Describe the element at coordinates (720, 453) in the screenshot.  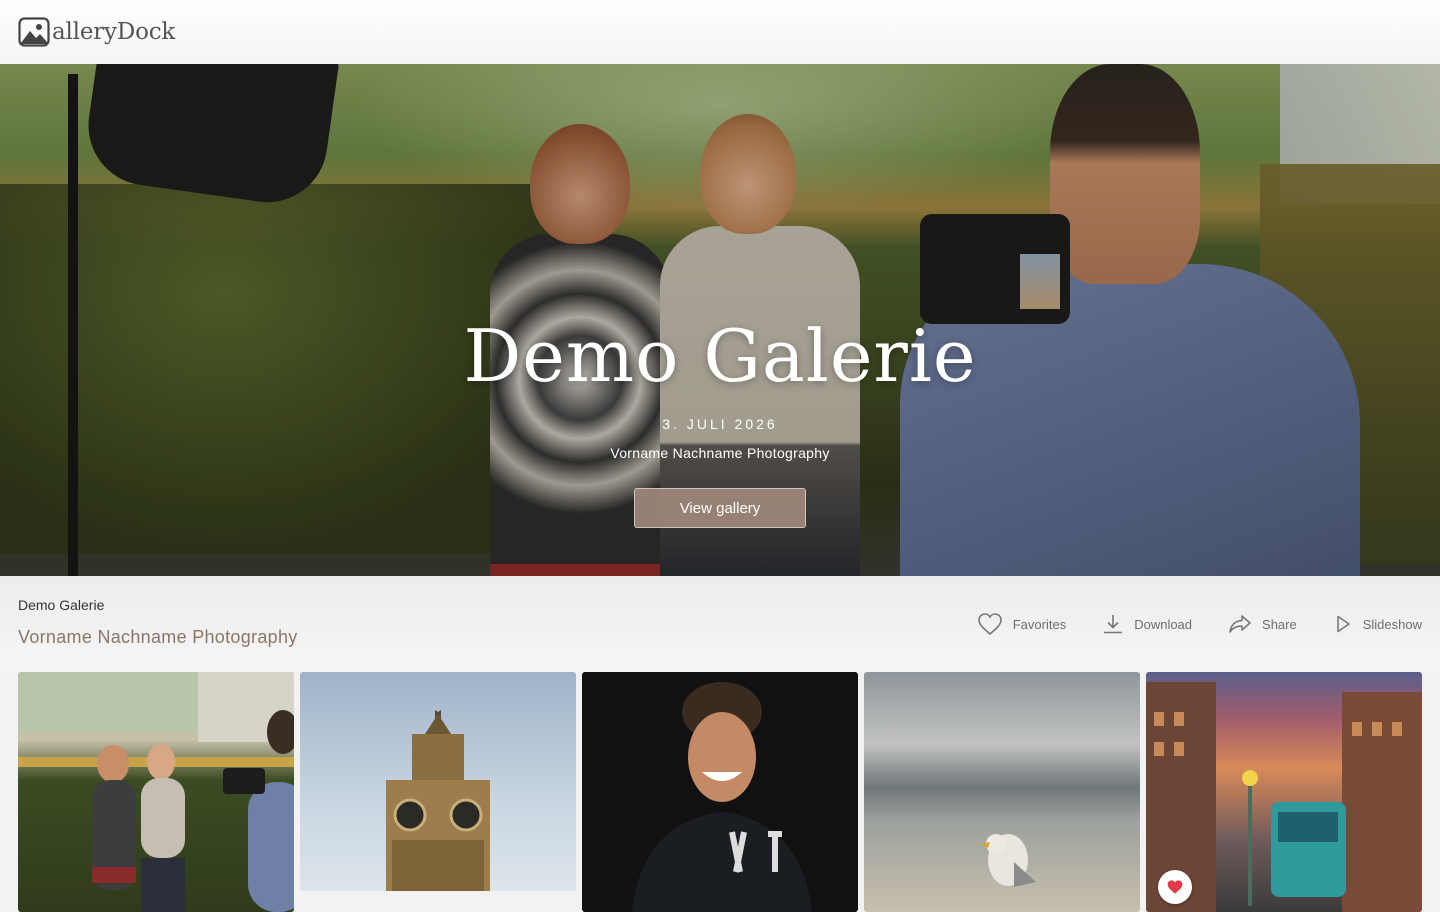
I see `hero-subtitle: Vorname Nachname Photography` at that location.